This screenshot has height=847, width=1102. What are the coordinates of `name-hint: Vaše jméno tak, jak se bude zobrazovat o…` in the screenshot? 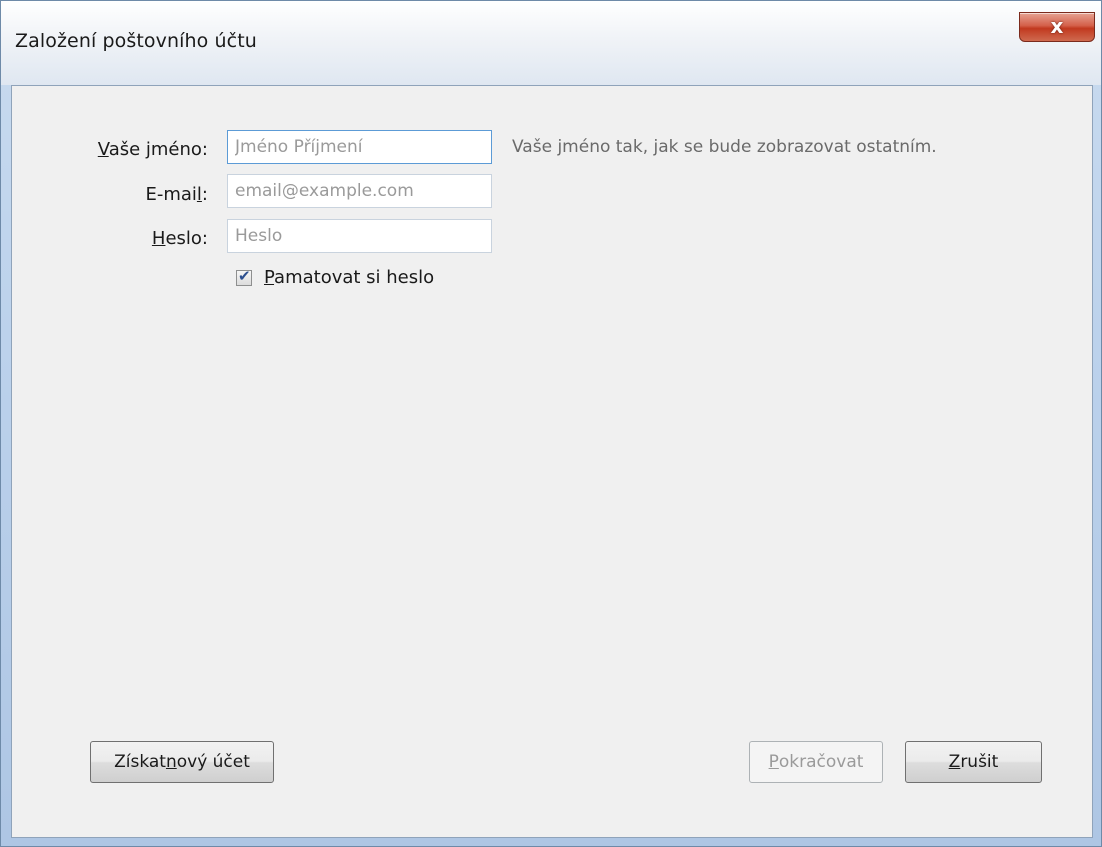 It's located at (724, 147).